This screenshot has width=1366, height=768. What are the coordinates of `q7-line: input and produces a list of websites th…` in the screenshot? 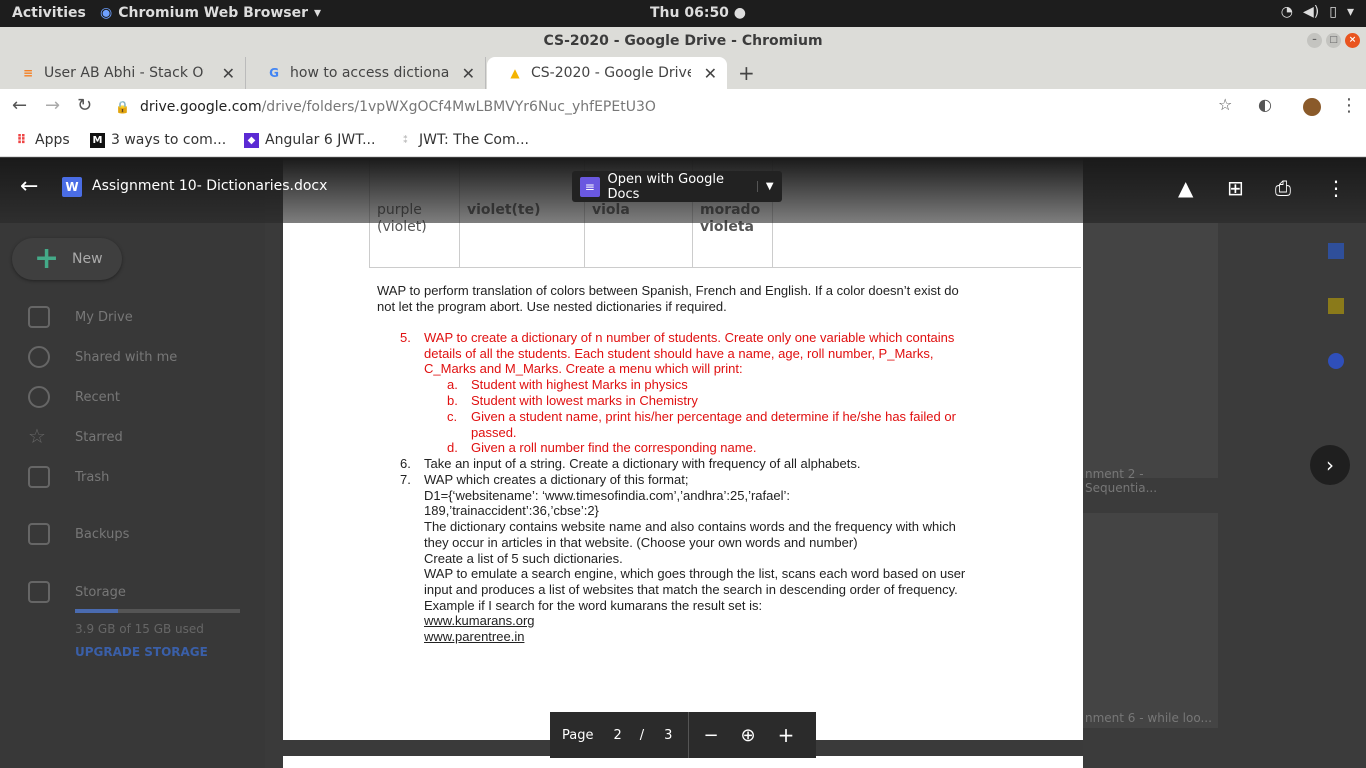 It's located at (691, 589).